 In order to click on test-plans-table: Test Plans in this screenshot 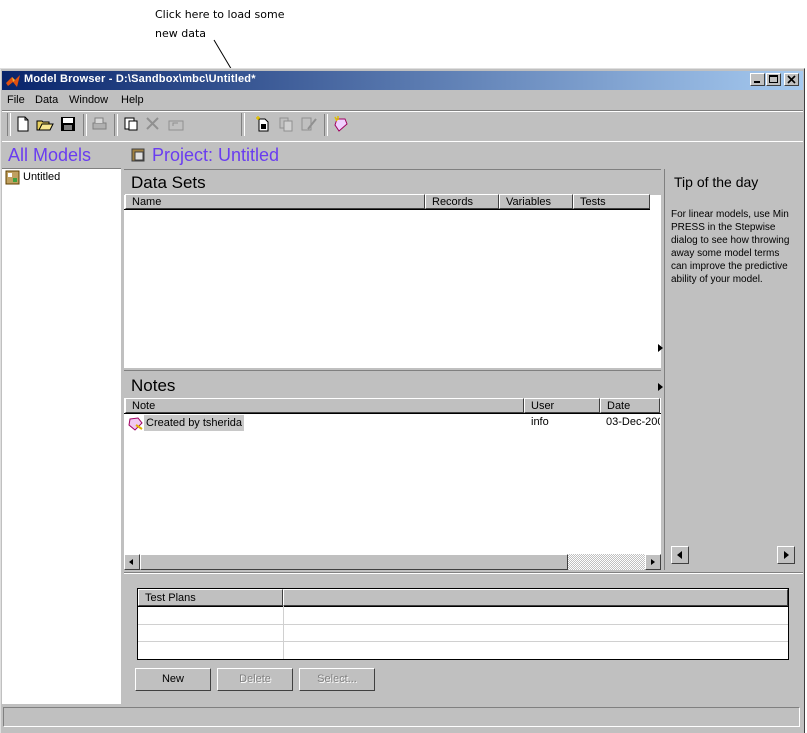, I will do `click(463, 624)`.